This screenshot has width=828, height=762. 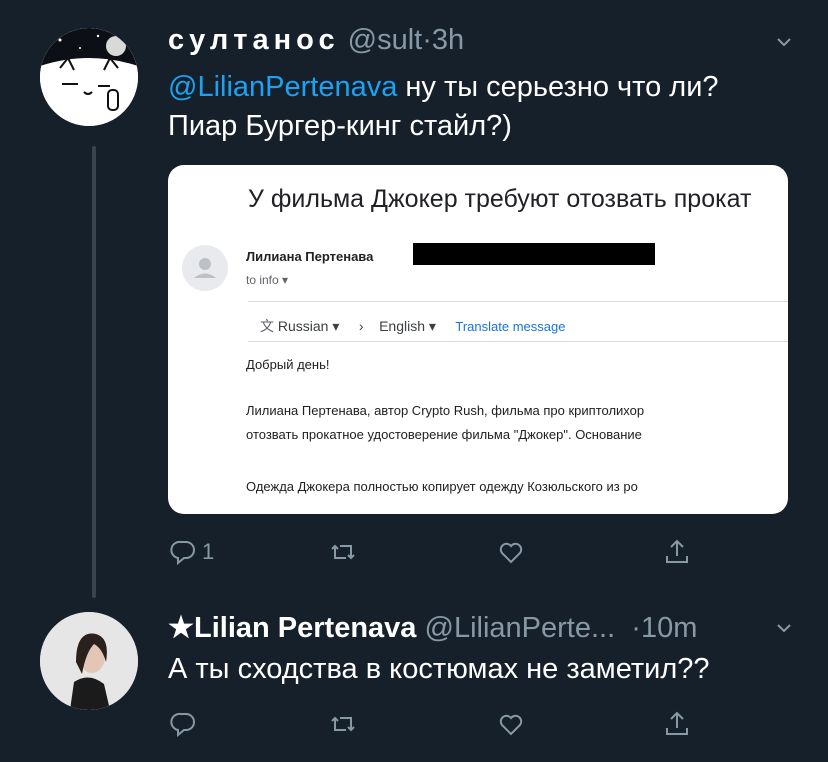 I want to click on display-name: ★Lilian Pertenava, so click(x=292, y=628).